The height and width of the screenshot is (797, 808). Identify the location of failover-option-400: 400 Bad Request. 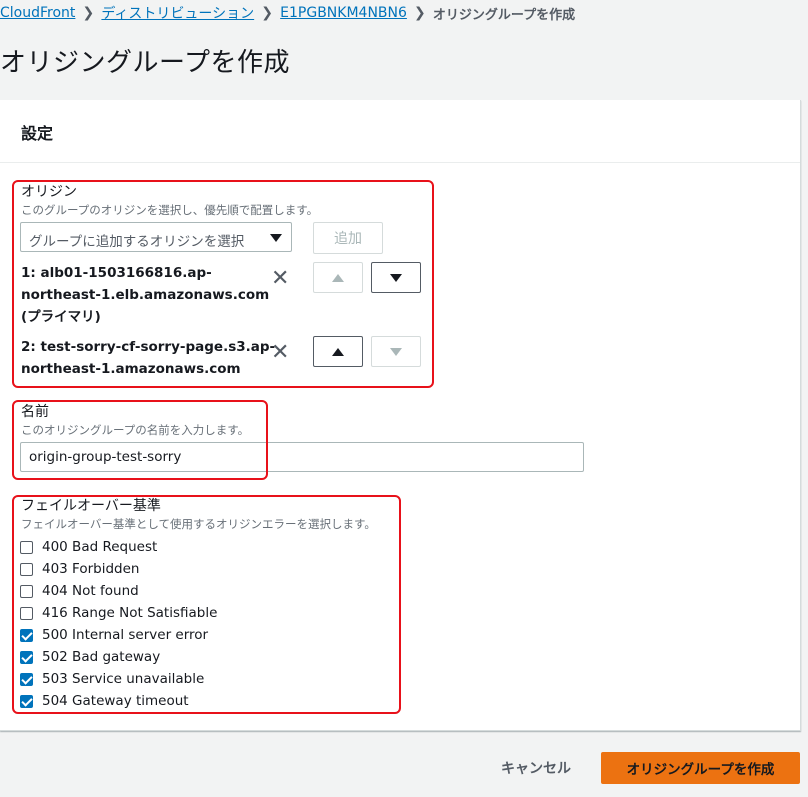
(88, 547).